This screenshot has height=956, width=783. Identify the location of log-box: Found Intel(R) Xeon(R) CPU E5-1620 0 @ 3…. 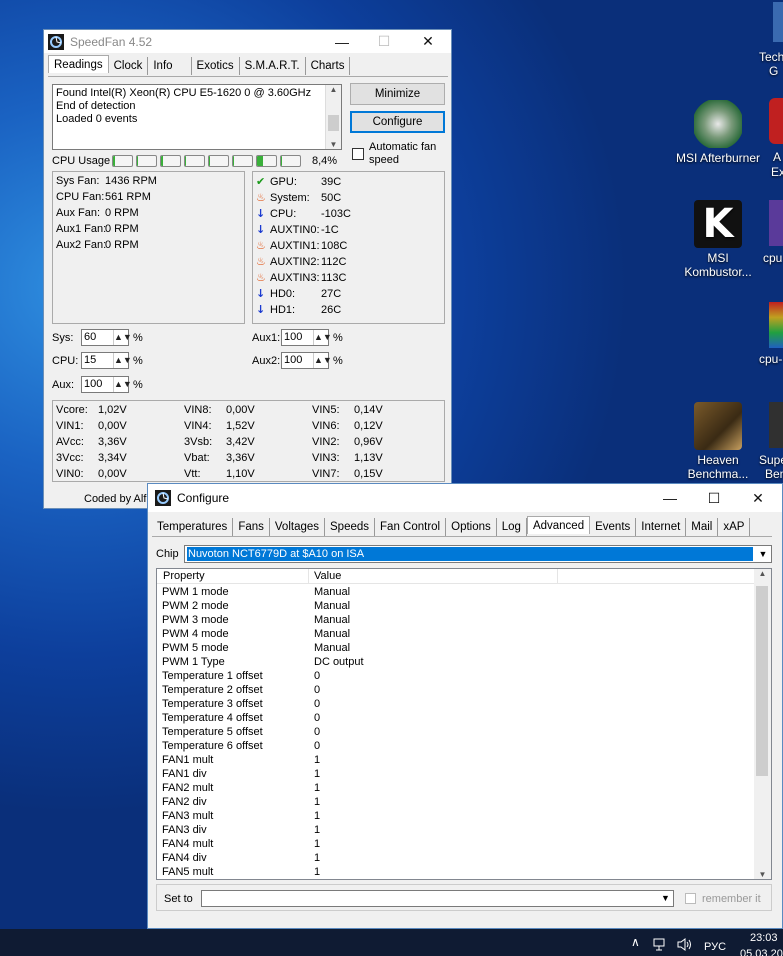
(197, 117).